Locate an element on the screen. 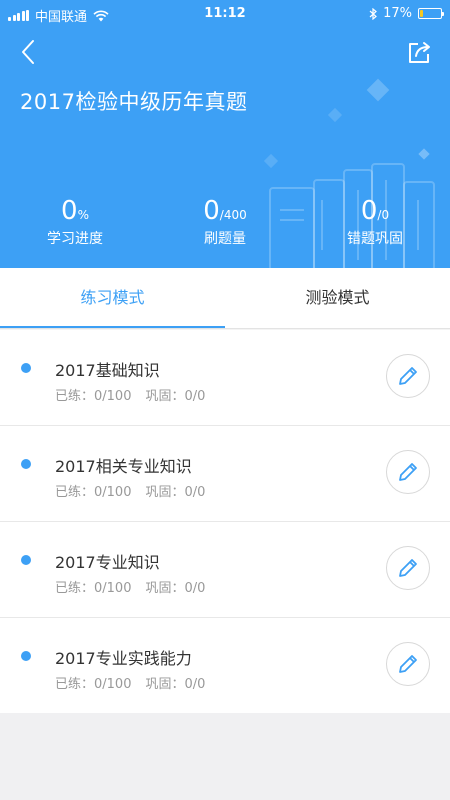 Image resolution: width=450 pixels, height=800 pixels. status-bar: 中国联通 11:12 17% is located at coordinates (225, 14).